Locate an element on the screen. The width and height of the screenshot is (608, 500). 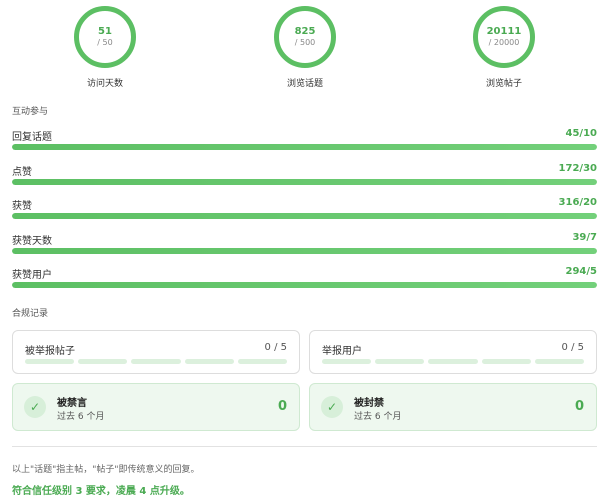
bar-value: 172/30 is located at coordinates (577, 168).